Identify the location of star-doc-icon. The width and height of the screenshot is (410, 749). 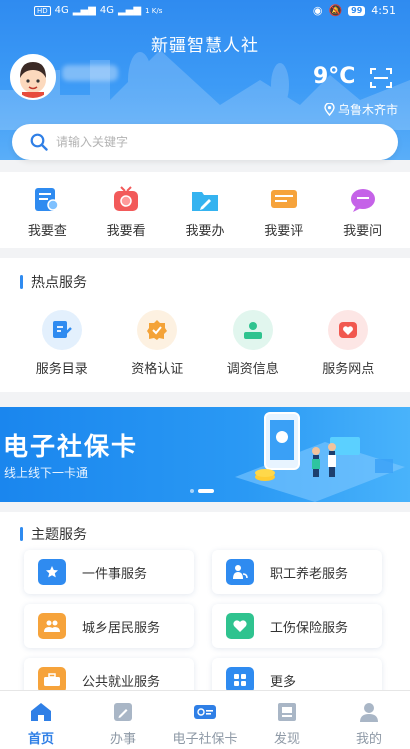
(52, 572).